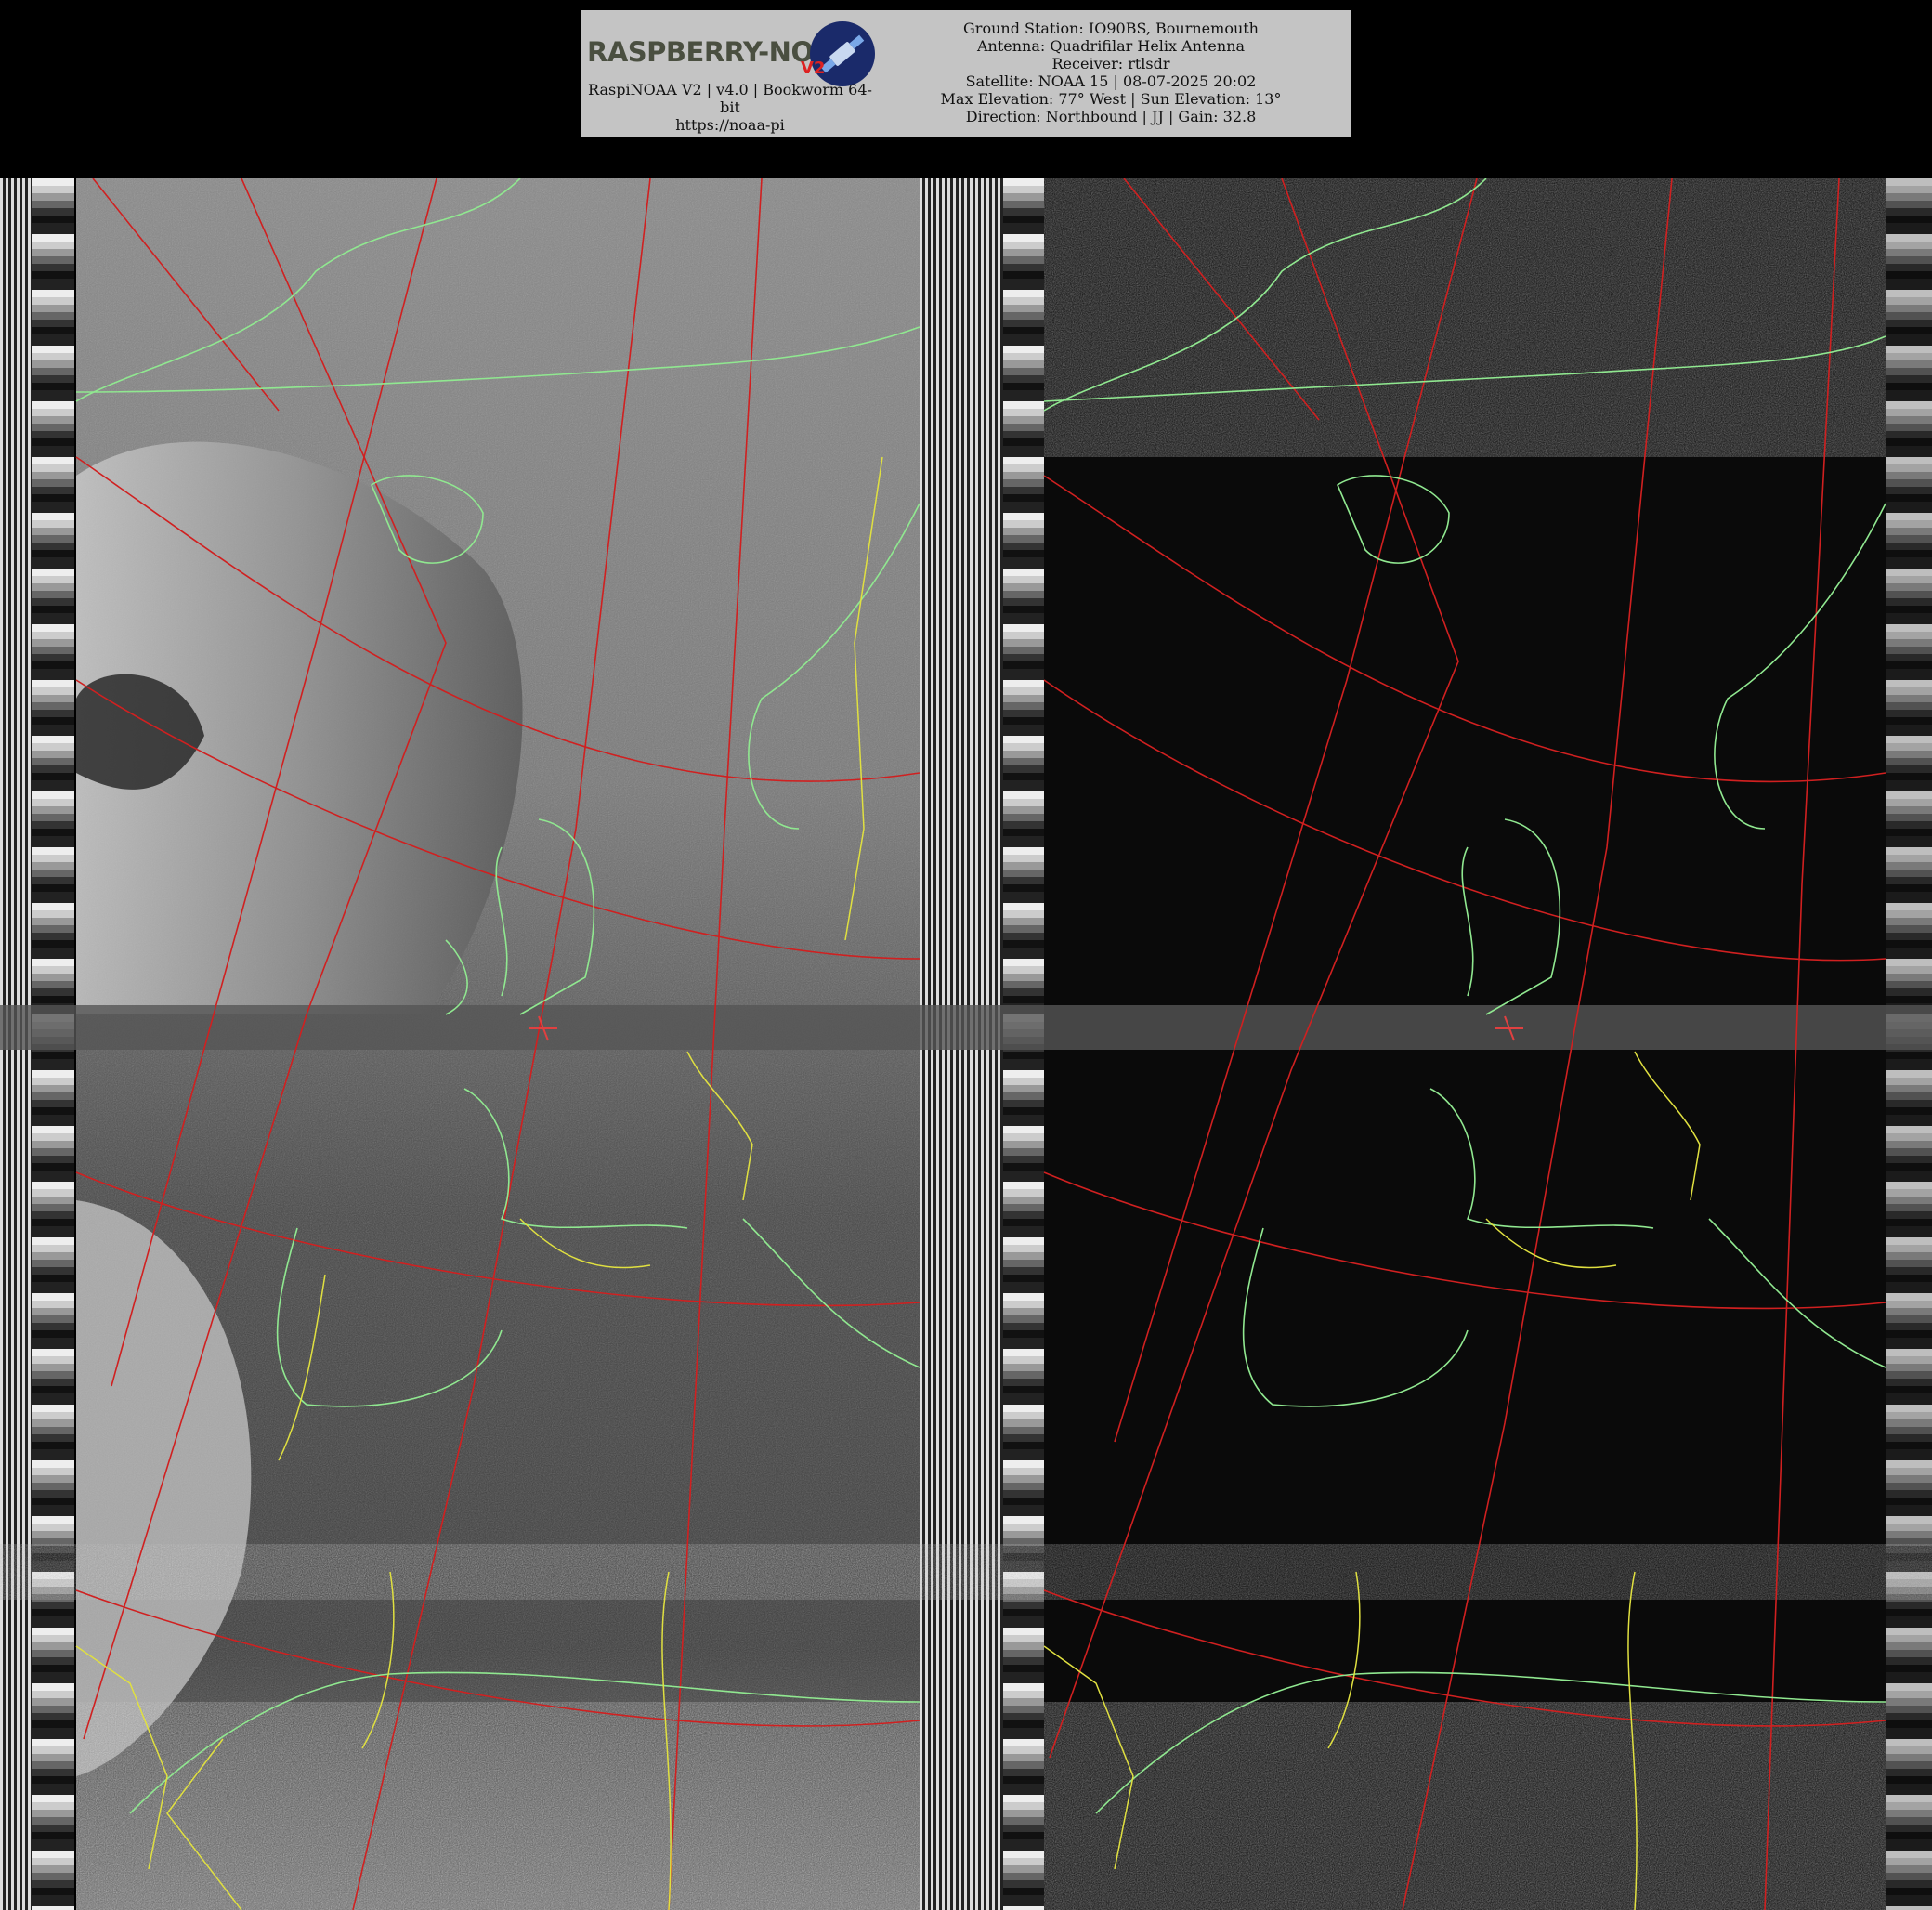 The image size is (1932, 1910). Describe the element at coordinates (1111, 46) in the screenshot. I see `antenna: Antenna: Quadrifilar Helix Antenna` at that location.